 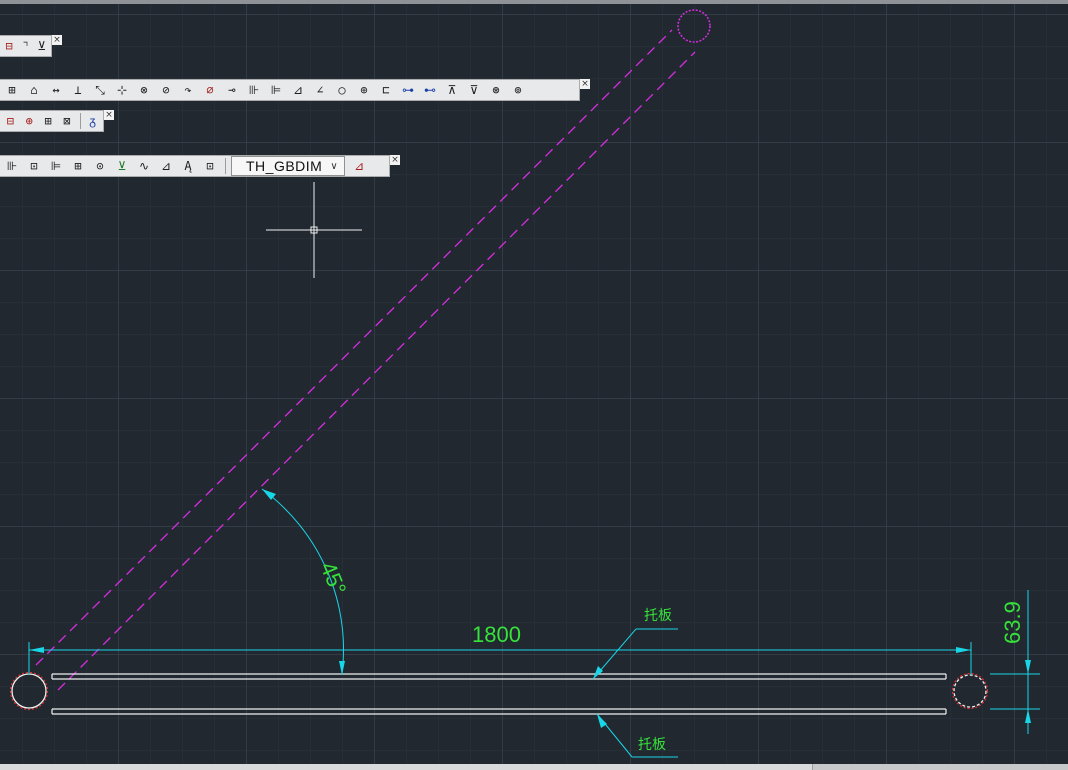 What do you see at coordinates (496, 90) in the screenshot?
I see `toolbar-2-button-23: ⊛` at bounding box center [496, 90].